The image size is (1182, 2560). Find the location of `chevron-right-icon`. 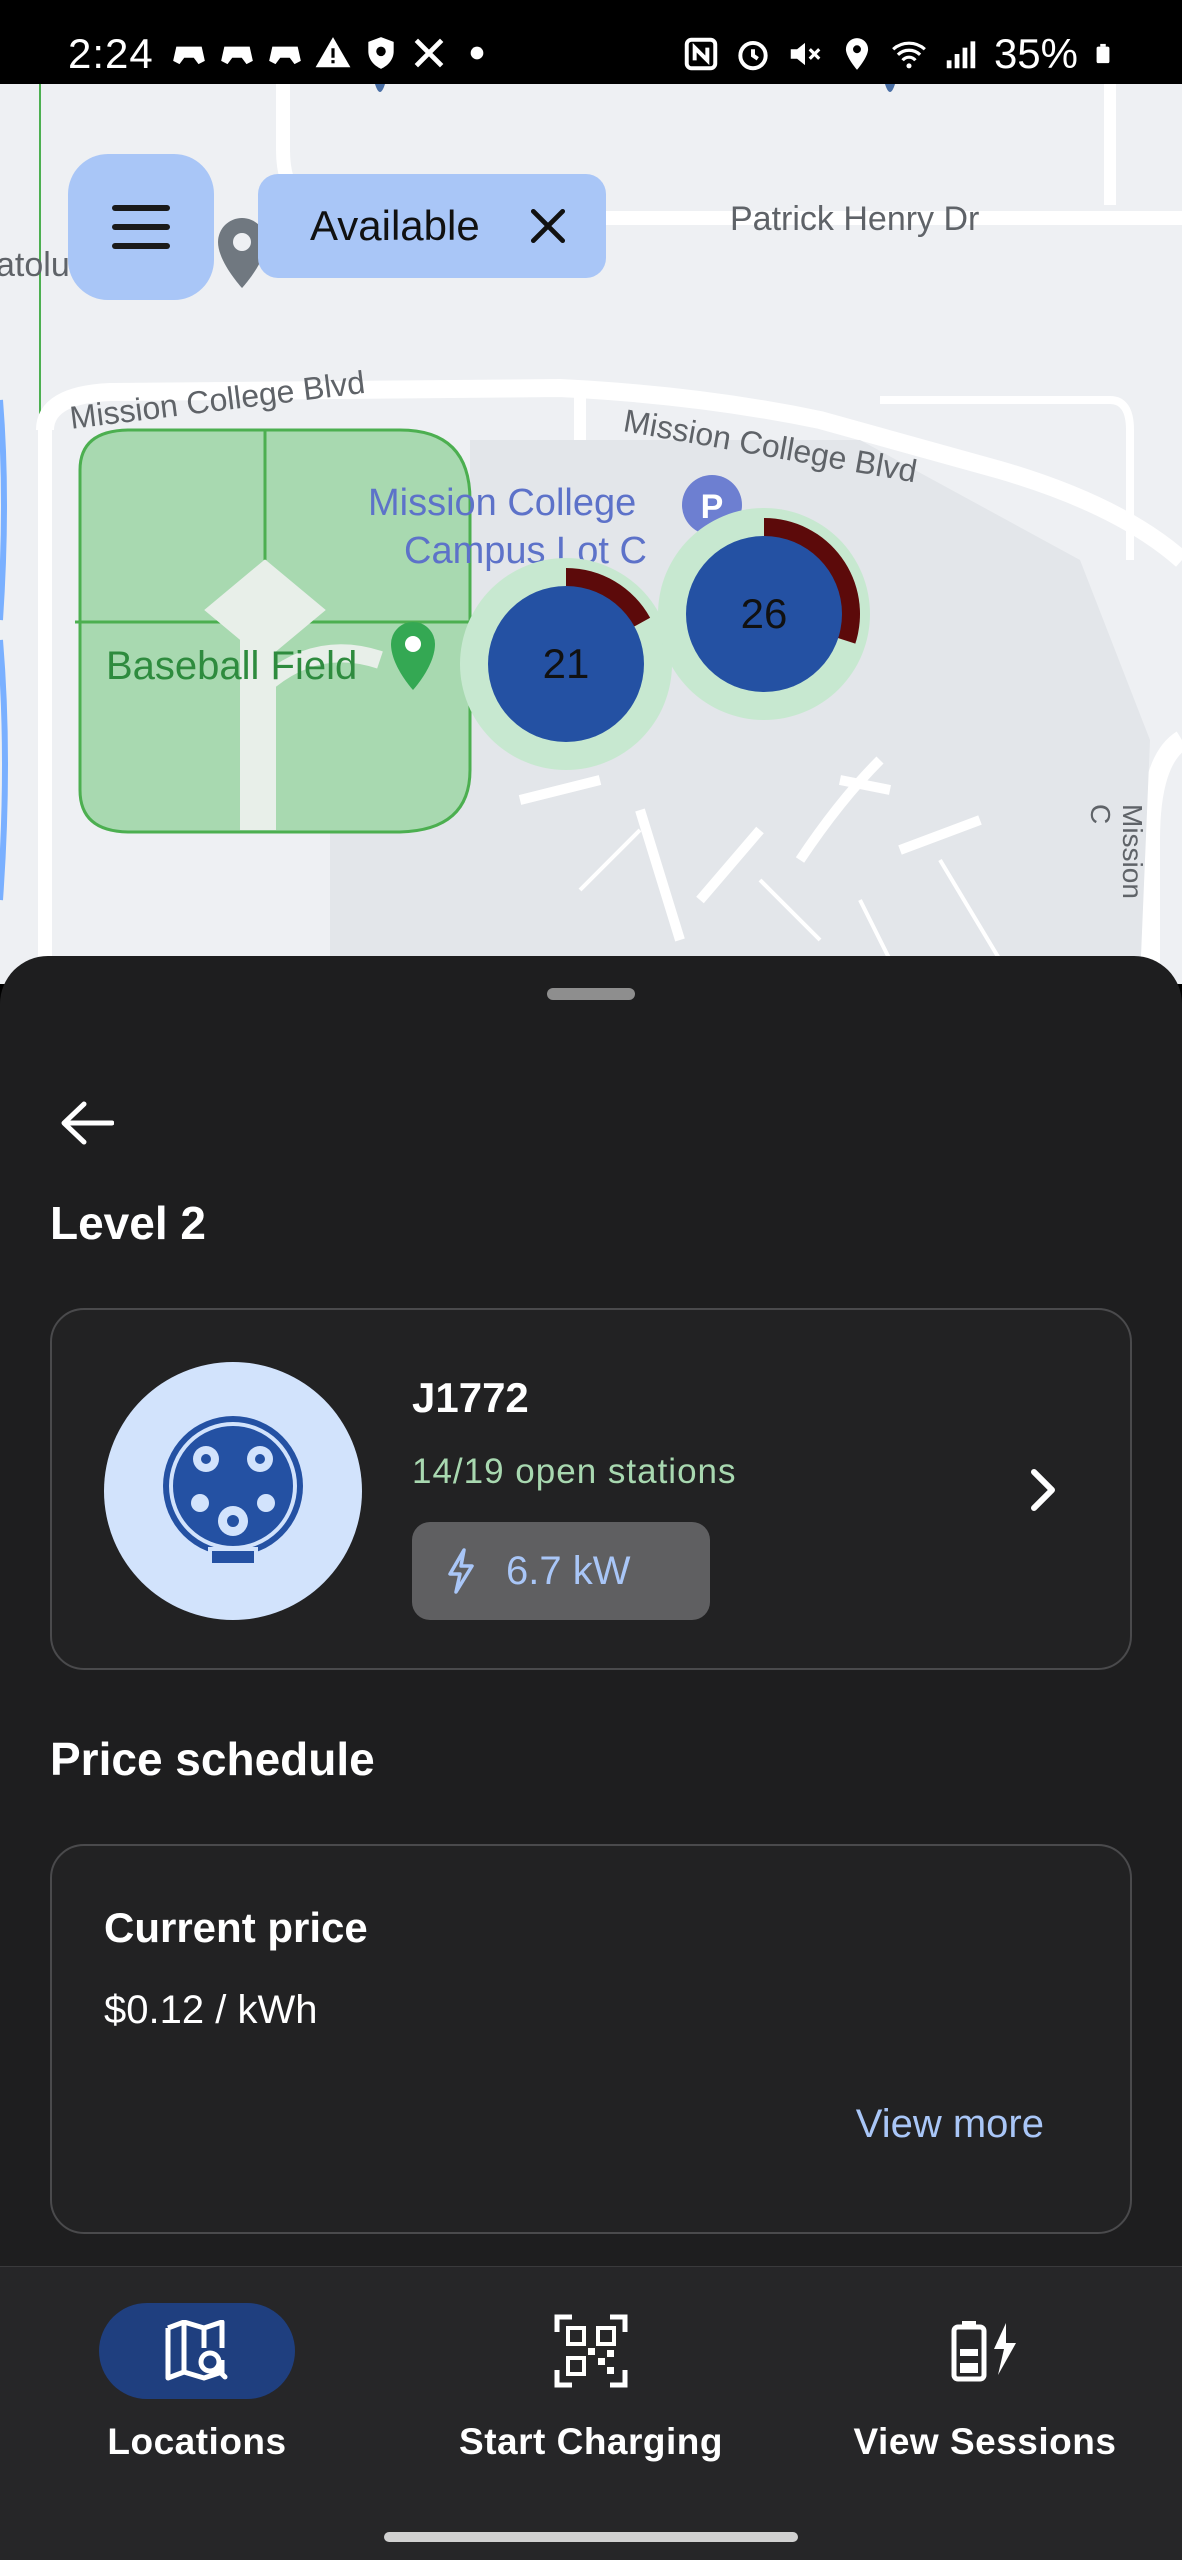

chevron-right-icon is located at coordinates (1043, 1490).